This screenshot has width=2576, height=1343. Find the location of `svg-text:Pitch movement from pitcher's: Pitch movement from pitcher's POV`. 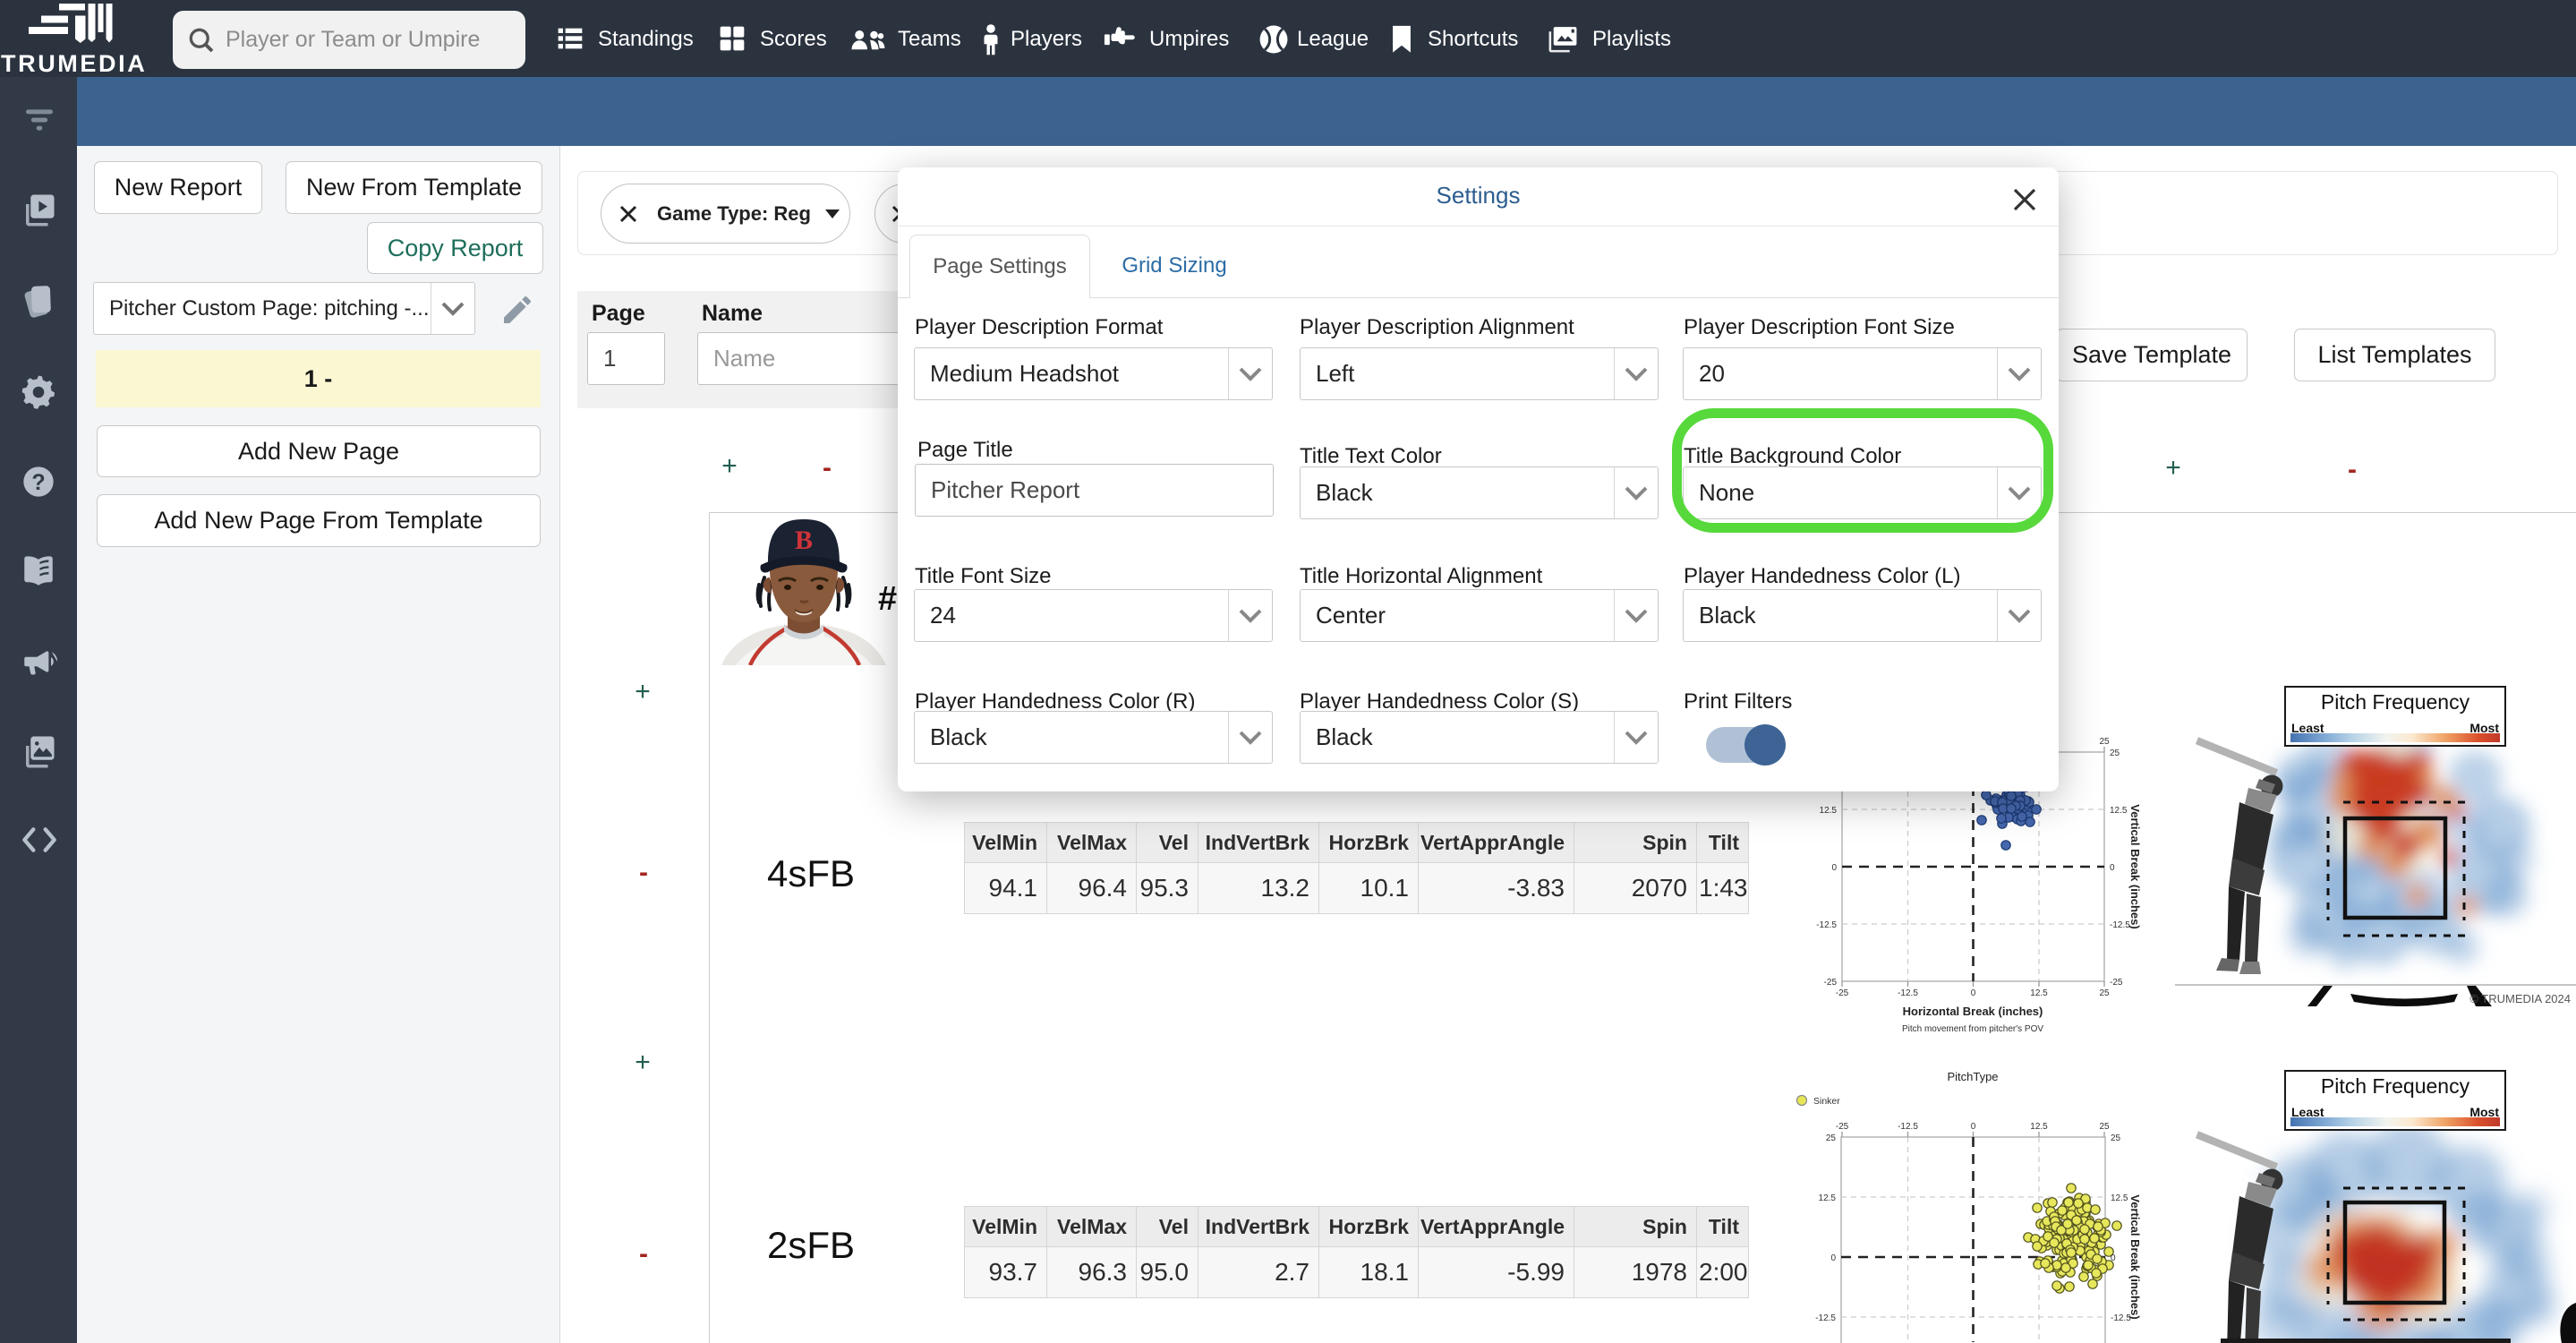

svg-text:Pitch movement from pitcher's: Pitch movement from pitcher's POV is located at coordinates (1972, 1029).